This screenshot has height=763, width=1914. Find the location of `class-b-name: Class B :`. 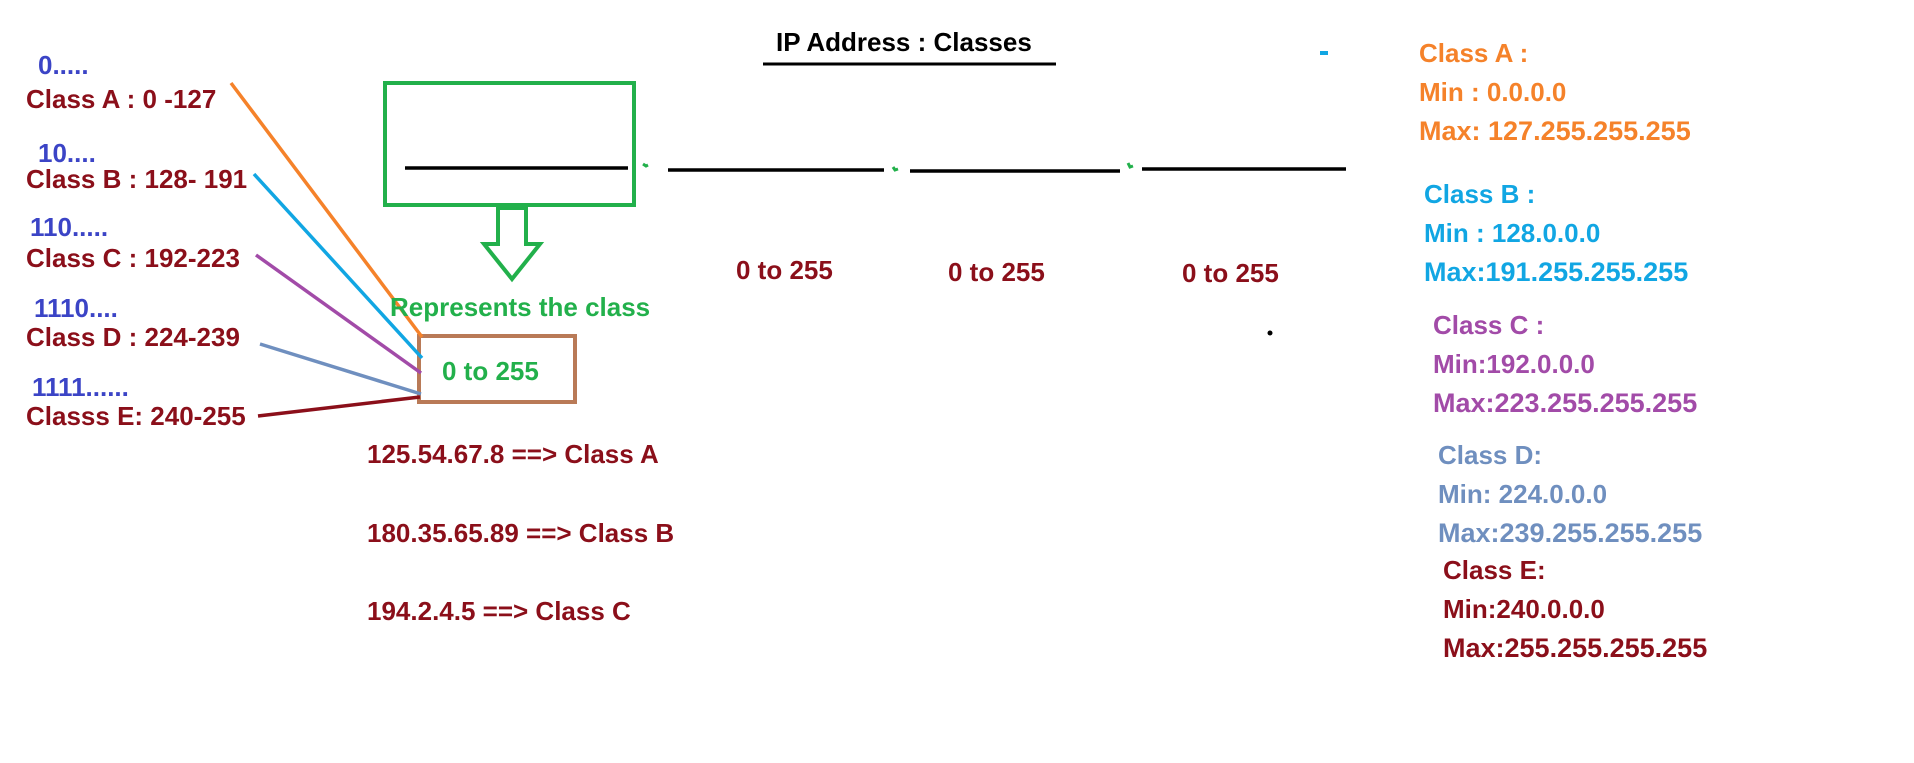

class-b-name: Class B : is located at coordinates (1480, 194).